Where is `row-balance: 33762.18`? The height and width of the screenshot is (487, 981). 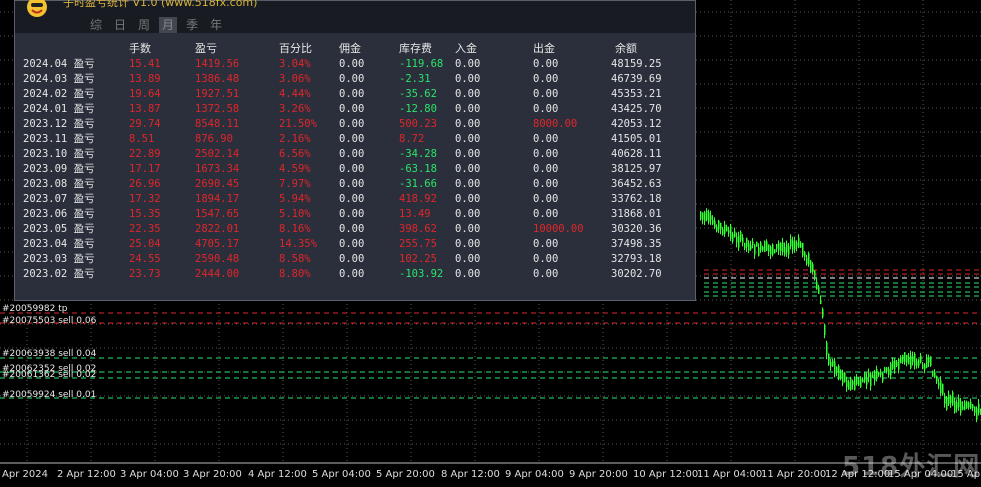
row-balance: 33762.18 is located at coordinates (636, 199).